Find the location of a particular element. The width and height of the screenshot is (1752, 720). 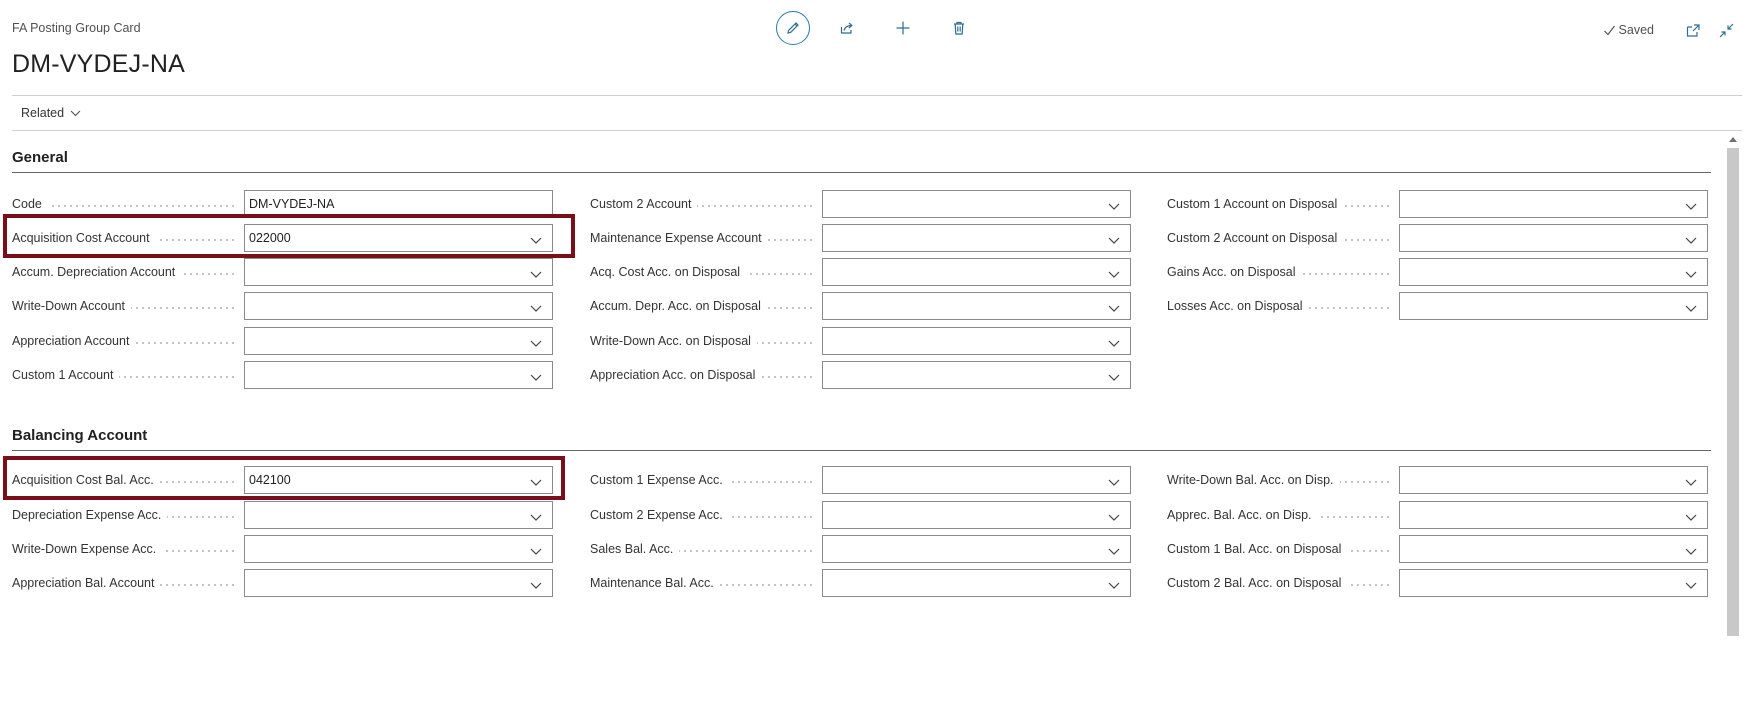

scrollbar is located at coordinates (1733, 385).